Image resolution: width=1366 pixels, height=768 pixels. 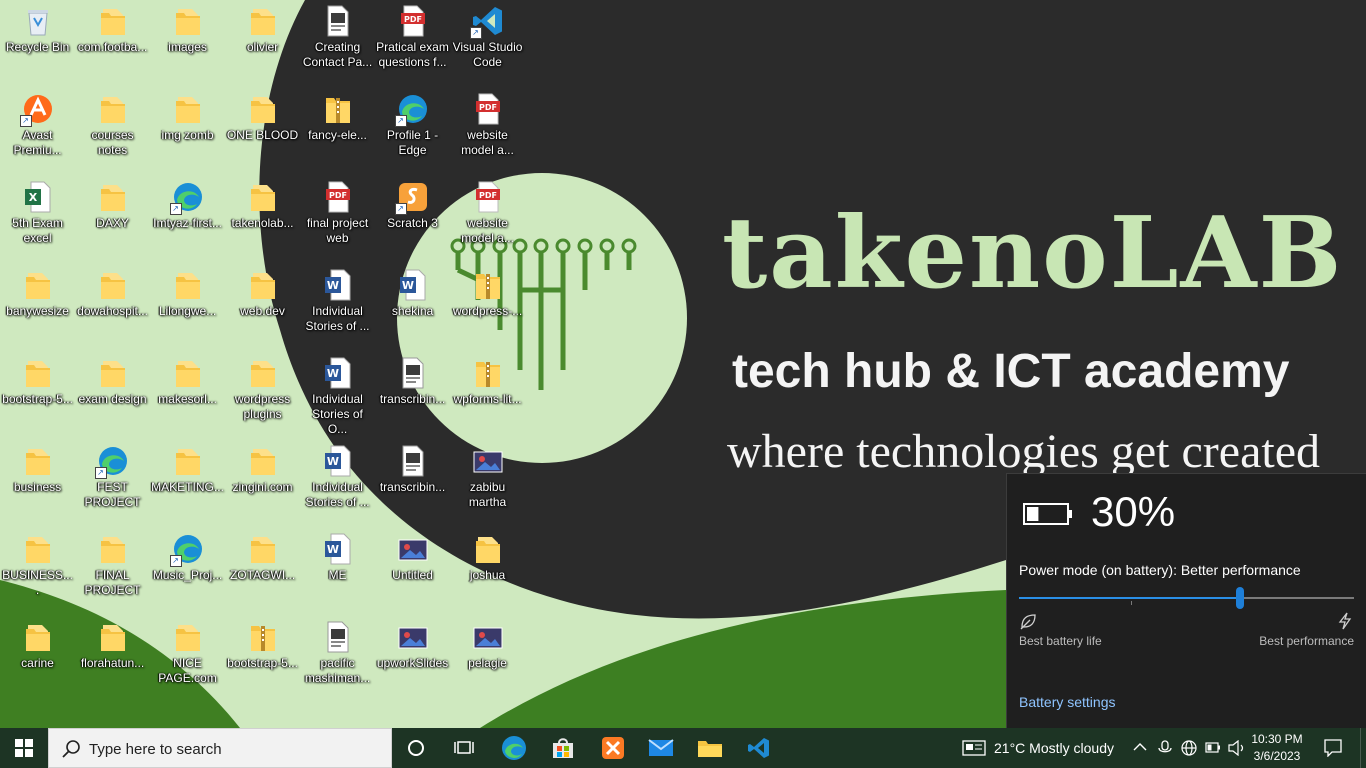 What do you see at coordinates (262, 308) in the screenshot?
I see `desktop-icon: web.dev` at bounding box center [262, 308].